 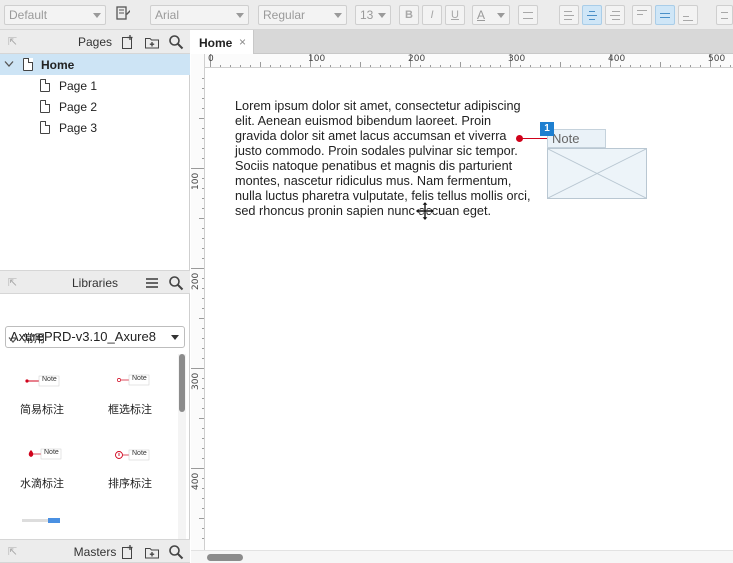 I want to click on page-tree-item-home: Home, so click(x=95, y=64).